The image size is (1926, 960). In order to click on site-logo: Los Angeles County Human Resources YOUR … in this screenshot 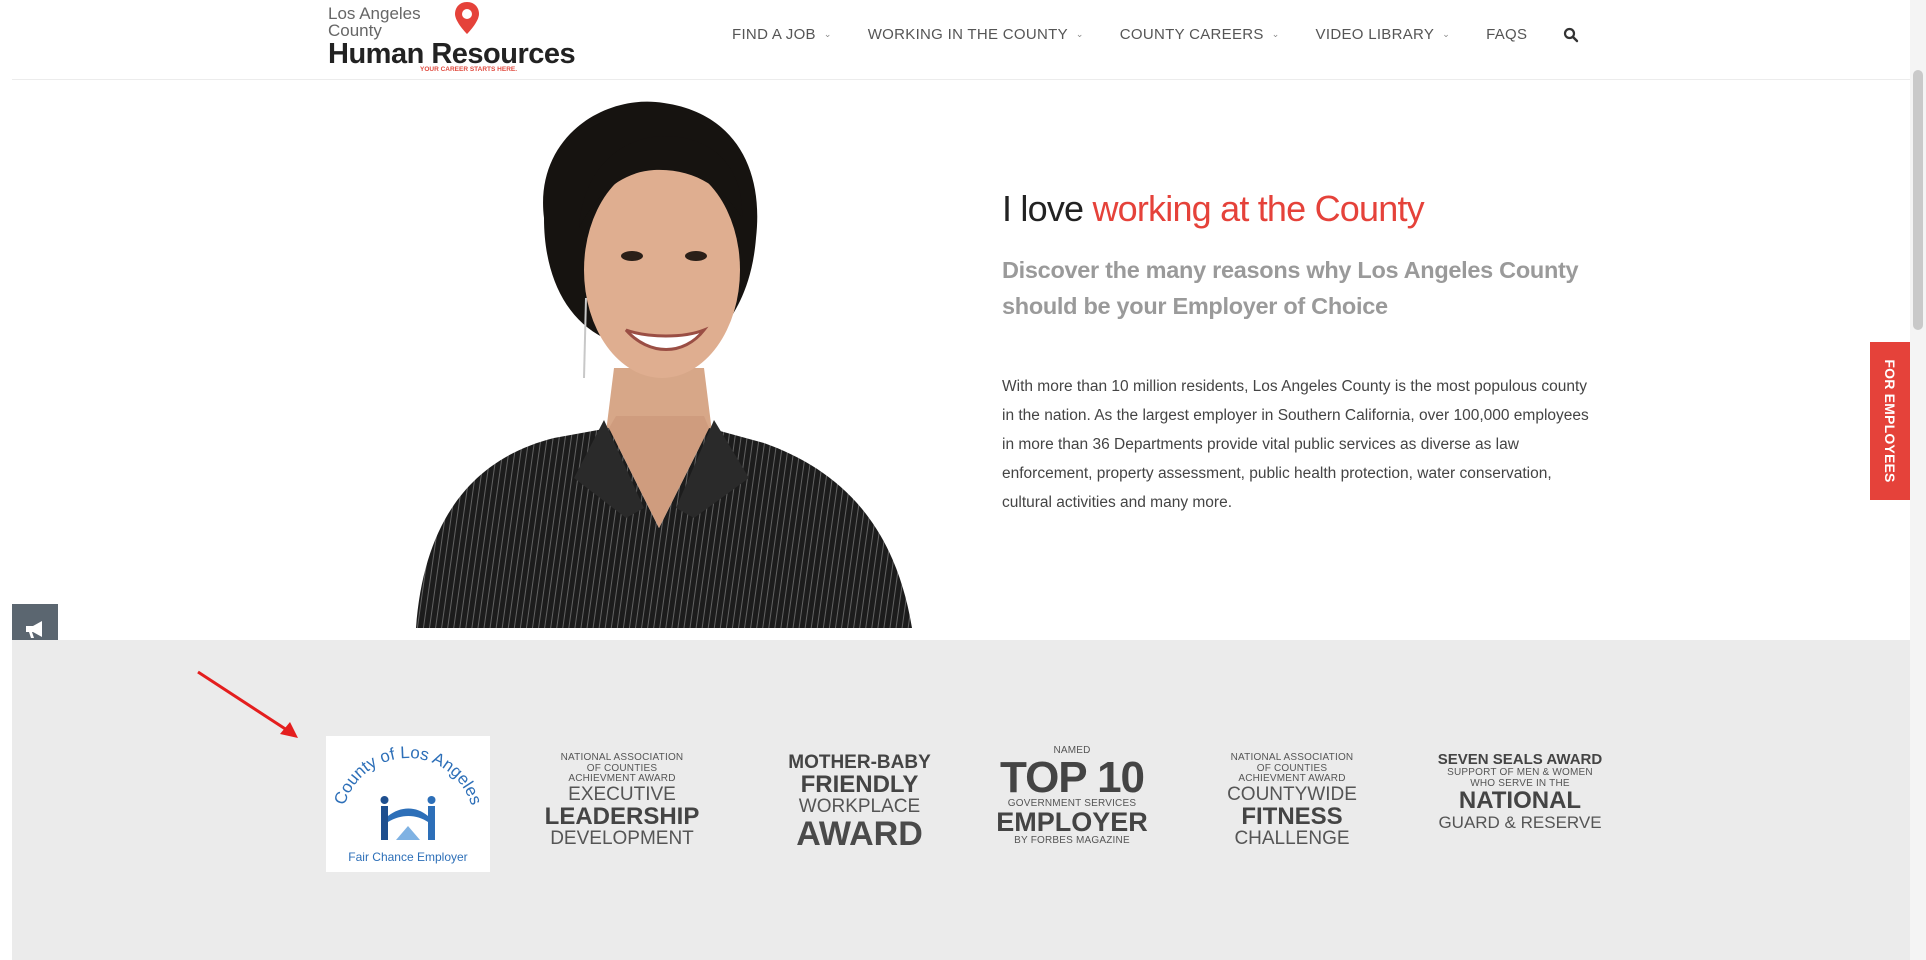, I will do `click(445, 39)`.